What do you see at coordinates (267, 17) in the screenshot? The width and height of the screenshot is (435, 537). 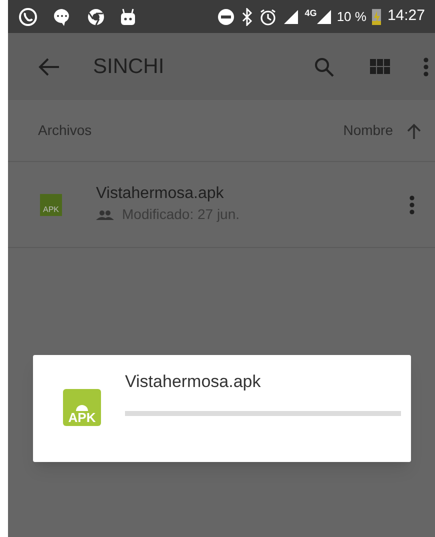 I see `alarm-icon` at bounding box center [267, 17].